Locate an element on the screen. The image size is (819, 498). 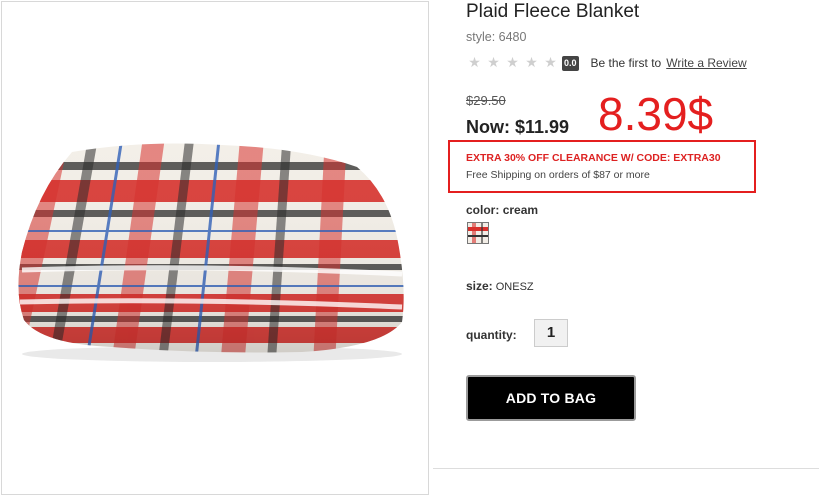
promo-highlight-box is located at coordinates (602, 166).